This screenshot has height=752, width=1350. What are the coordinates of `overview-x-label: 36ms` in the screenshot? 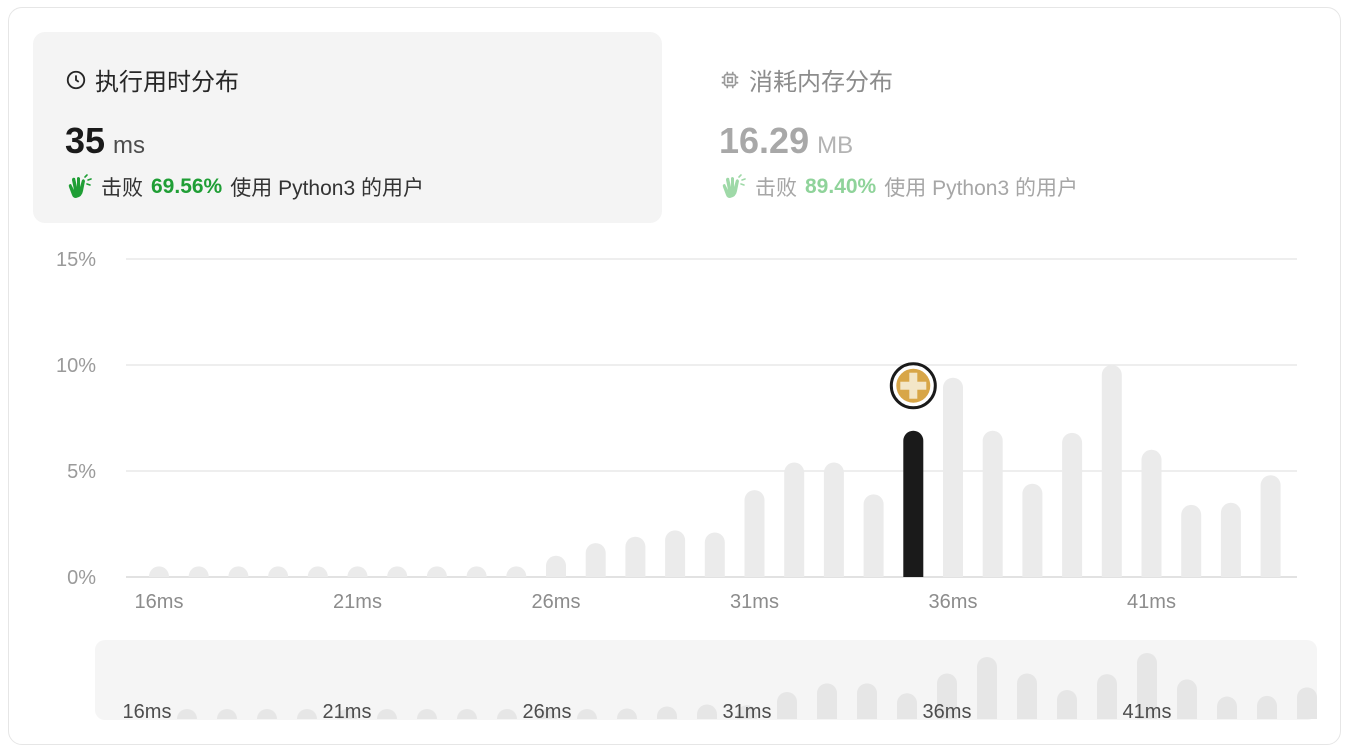 It's located at (947, 712).